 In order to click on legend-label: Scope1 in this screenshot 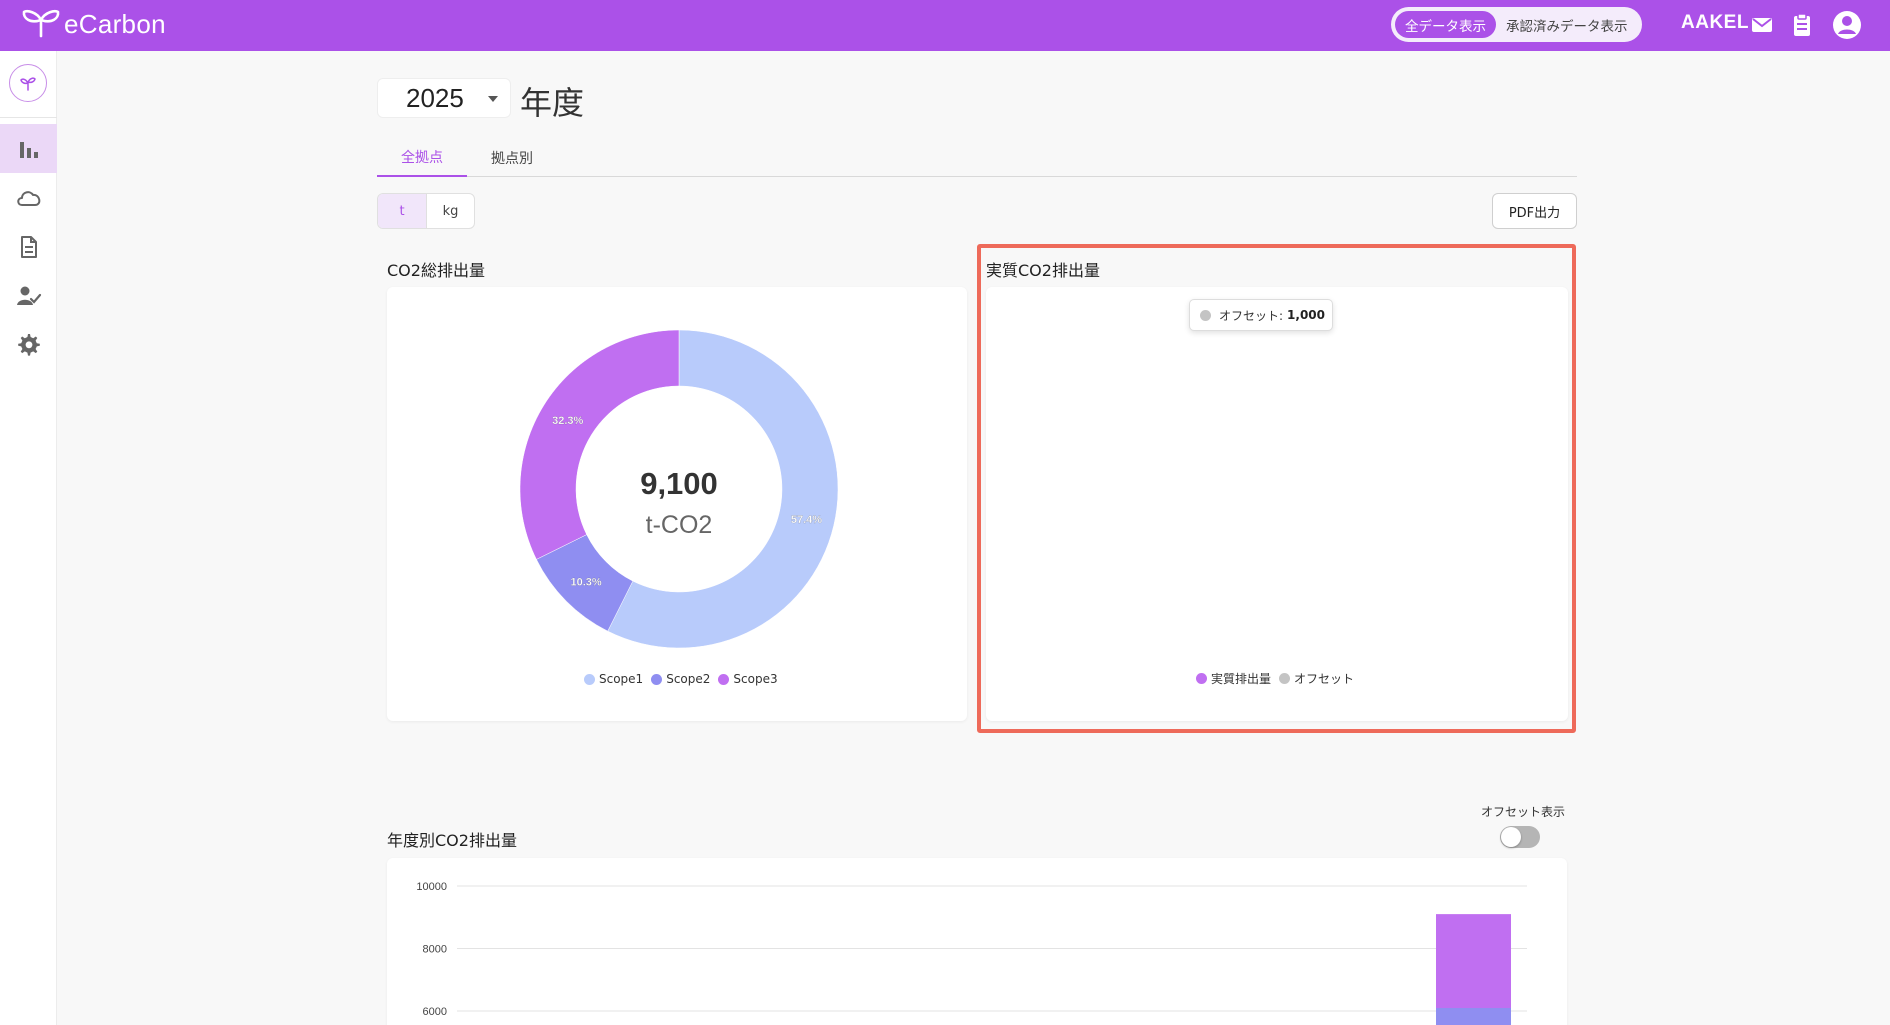, I will do `click(621, 679)`.